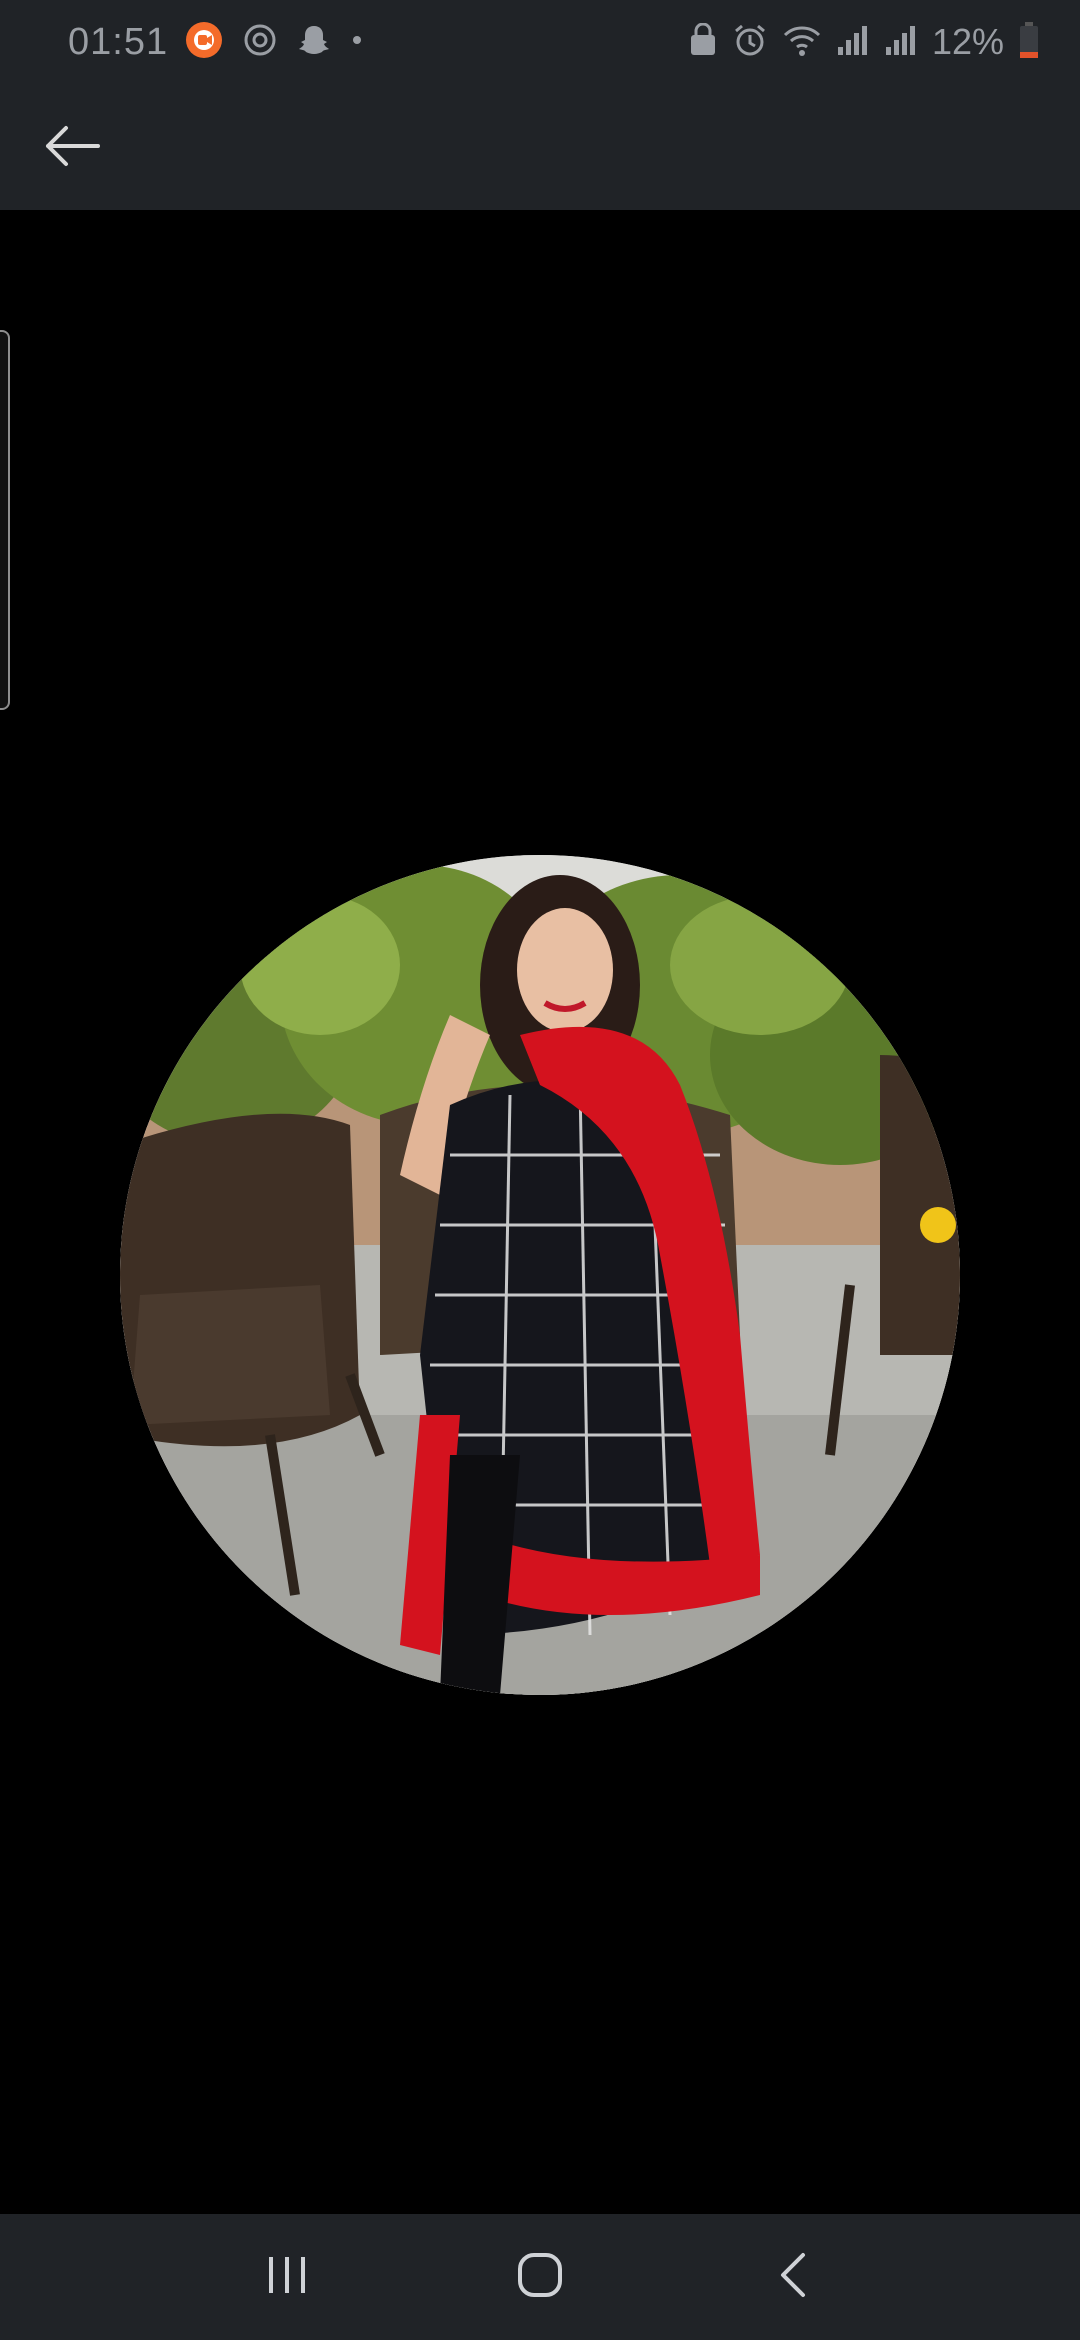  I want to click on home-icon, so click(540, 2277).